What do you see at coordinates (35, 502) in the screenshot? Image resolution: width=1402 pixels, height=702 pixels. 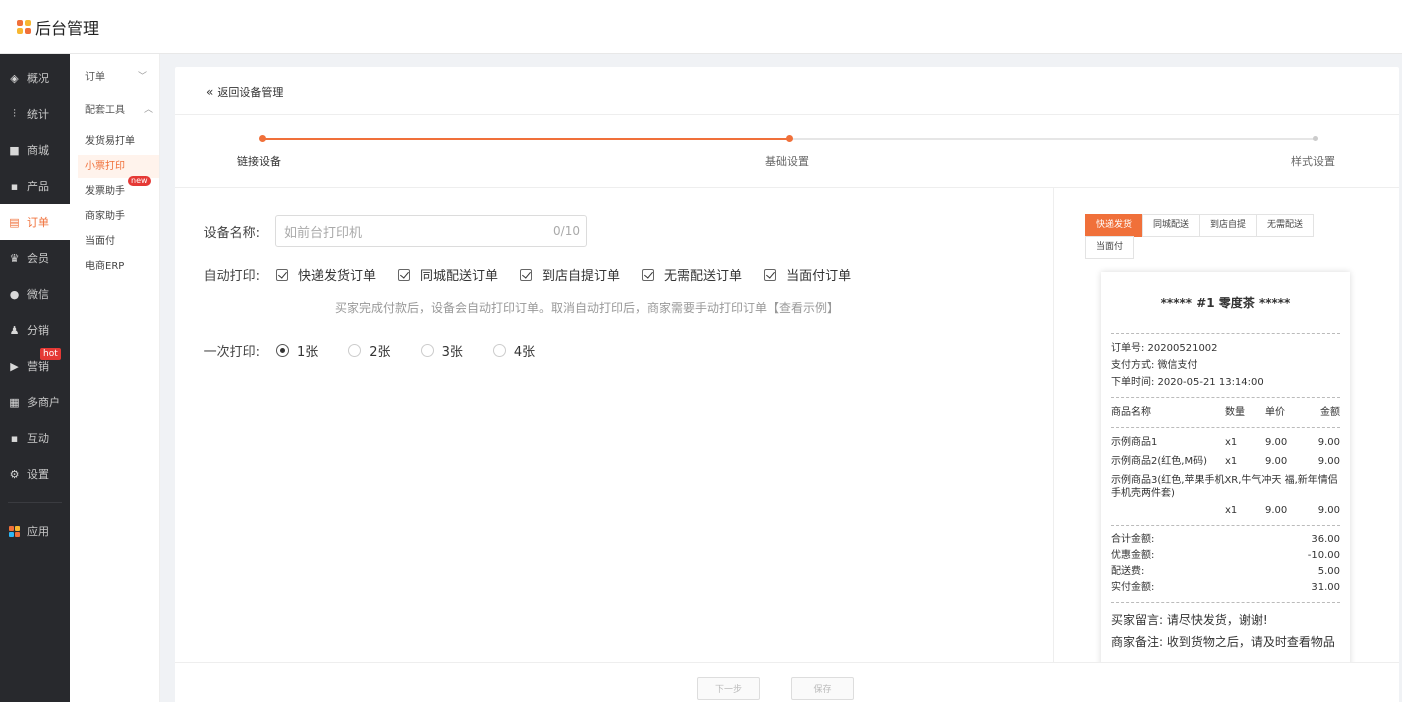 I see `sidebar-divider` at bounding box center [35, 502].